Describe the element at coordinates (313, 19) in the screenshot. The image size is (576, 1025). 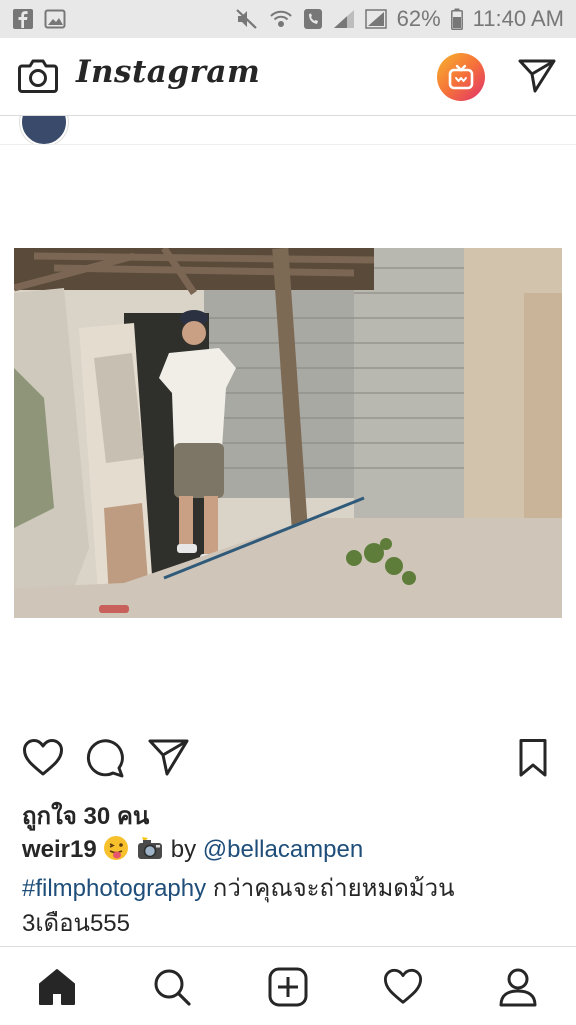
I see `phone-icon` at that location.